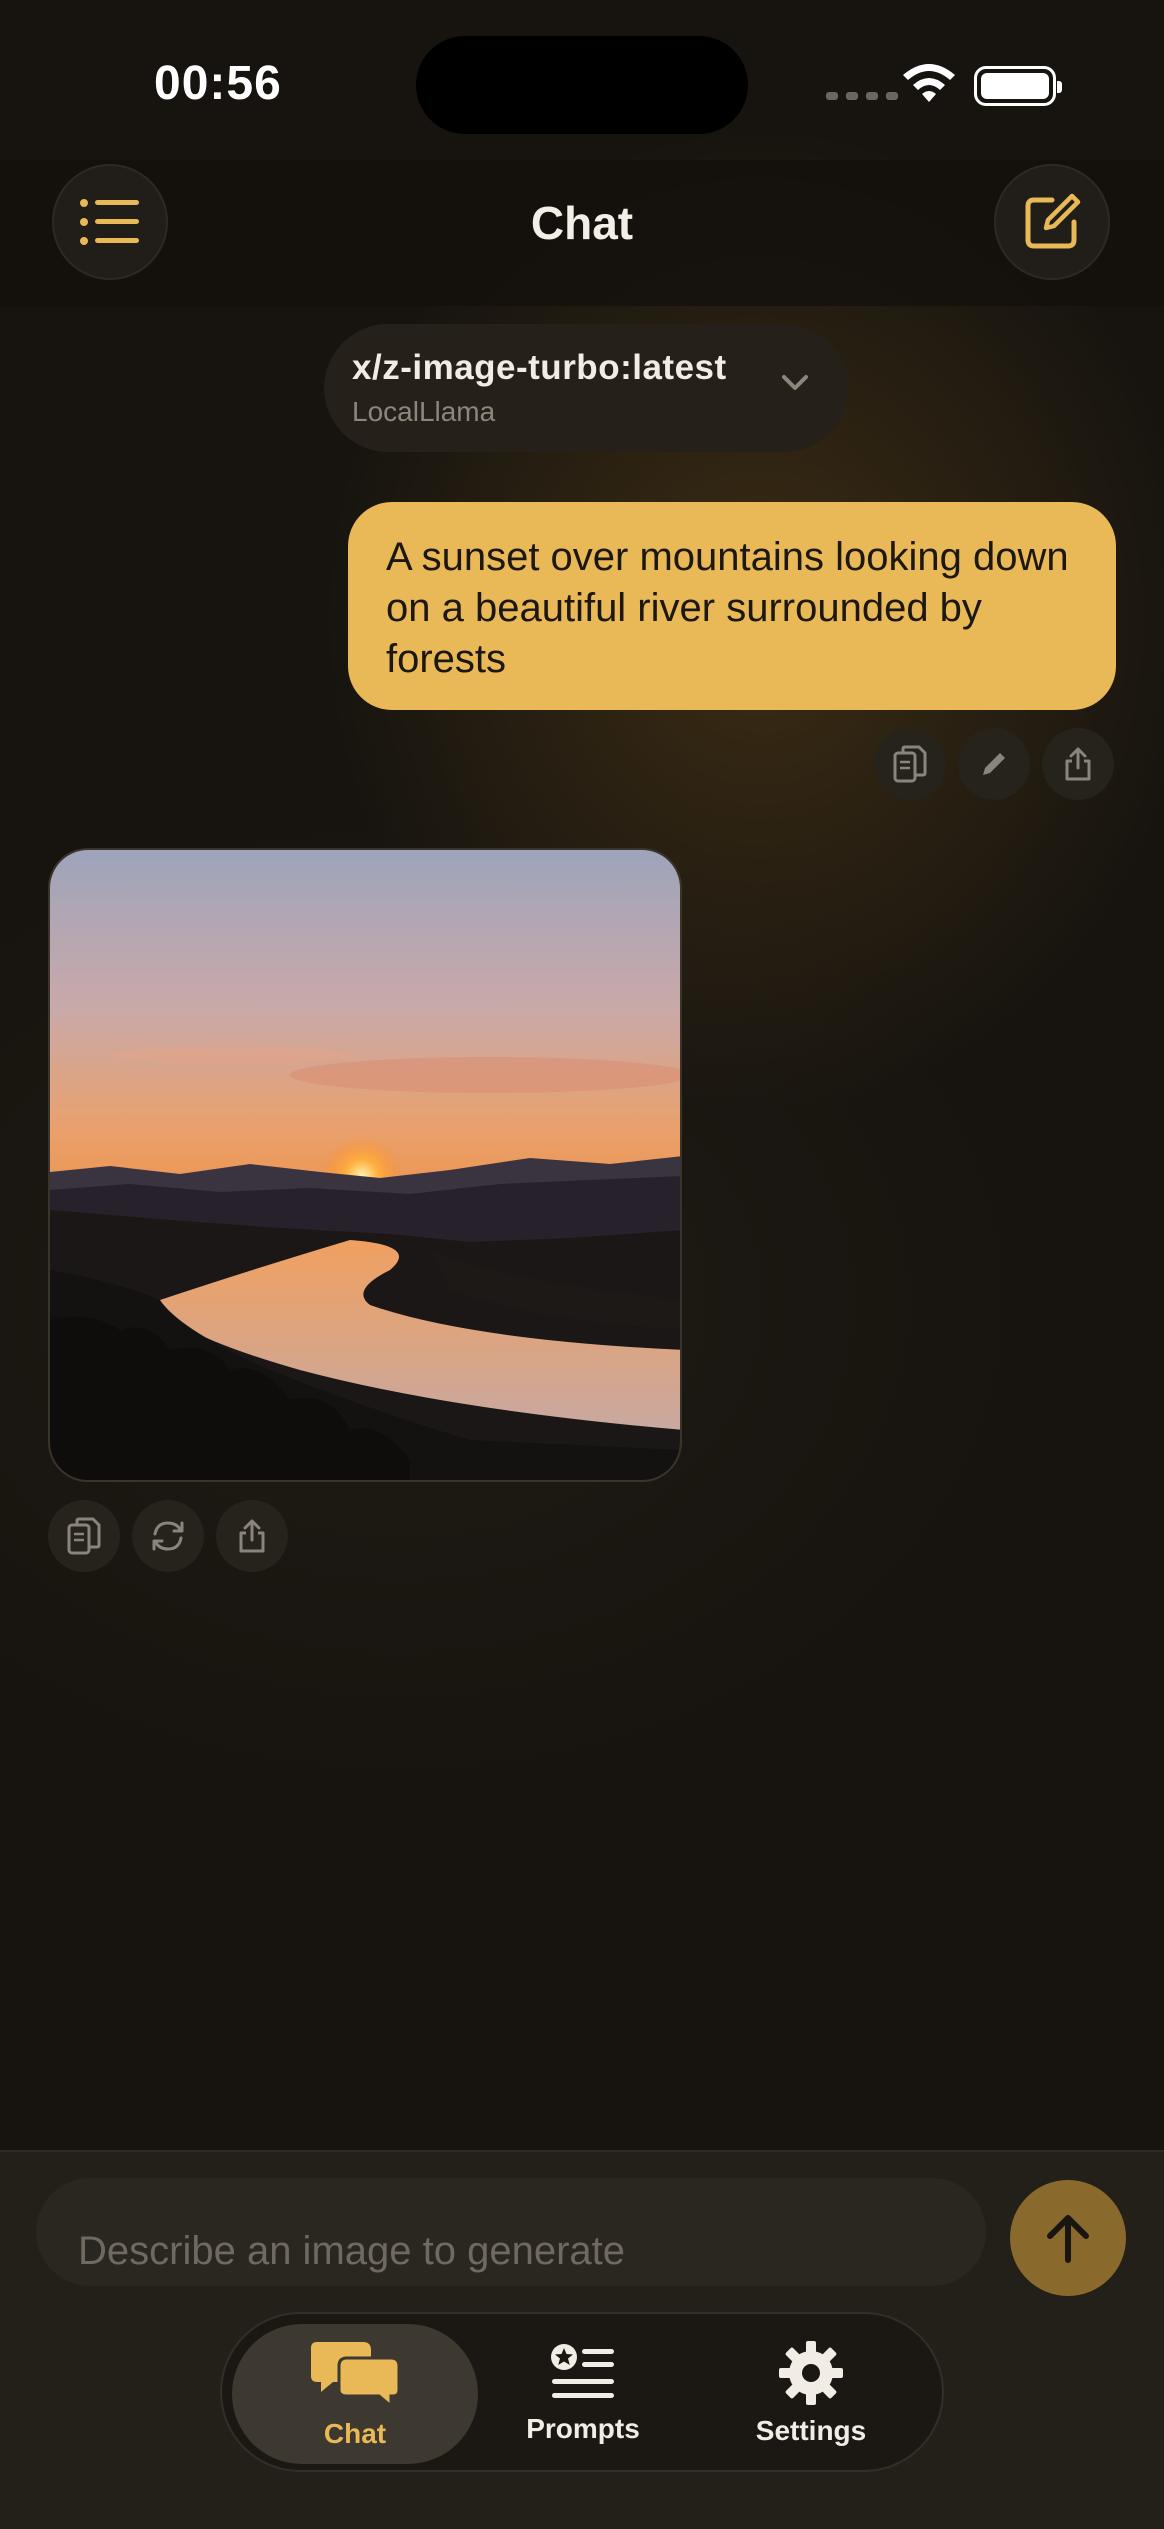  What do you see at coordinates (511, 2232) in the screenshot?
I see `prompt-input` at bounding box center [511, 2232].